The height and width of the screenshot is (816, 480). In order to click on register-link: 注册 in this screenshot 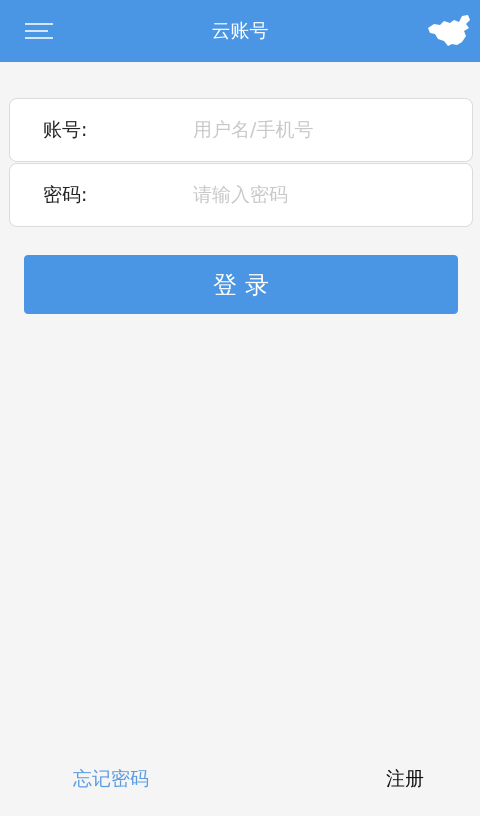, I will do `click(405, 779)`.